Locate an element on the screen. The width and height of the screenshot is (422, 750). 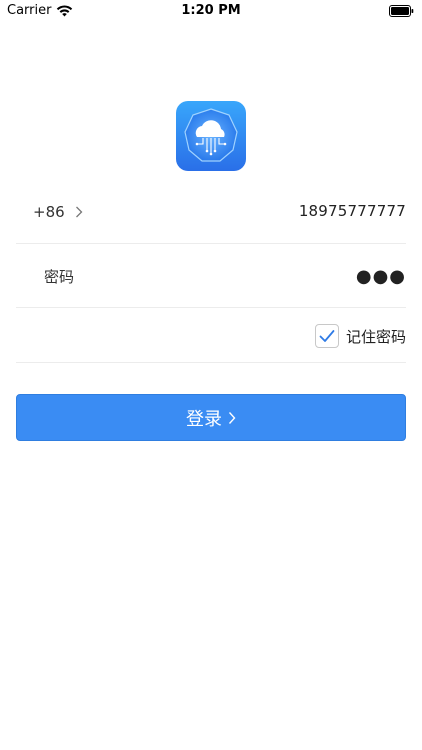
battery-icon is located at coordinates (401, 11).